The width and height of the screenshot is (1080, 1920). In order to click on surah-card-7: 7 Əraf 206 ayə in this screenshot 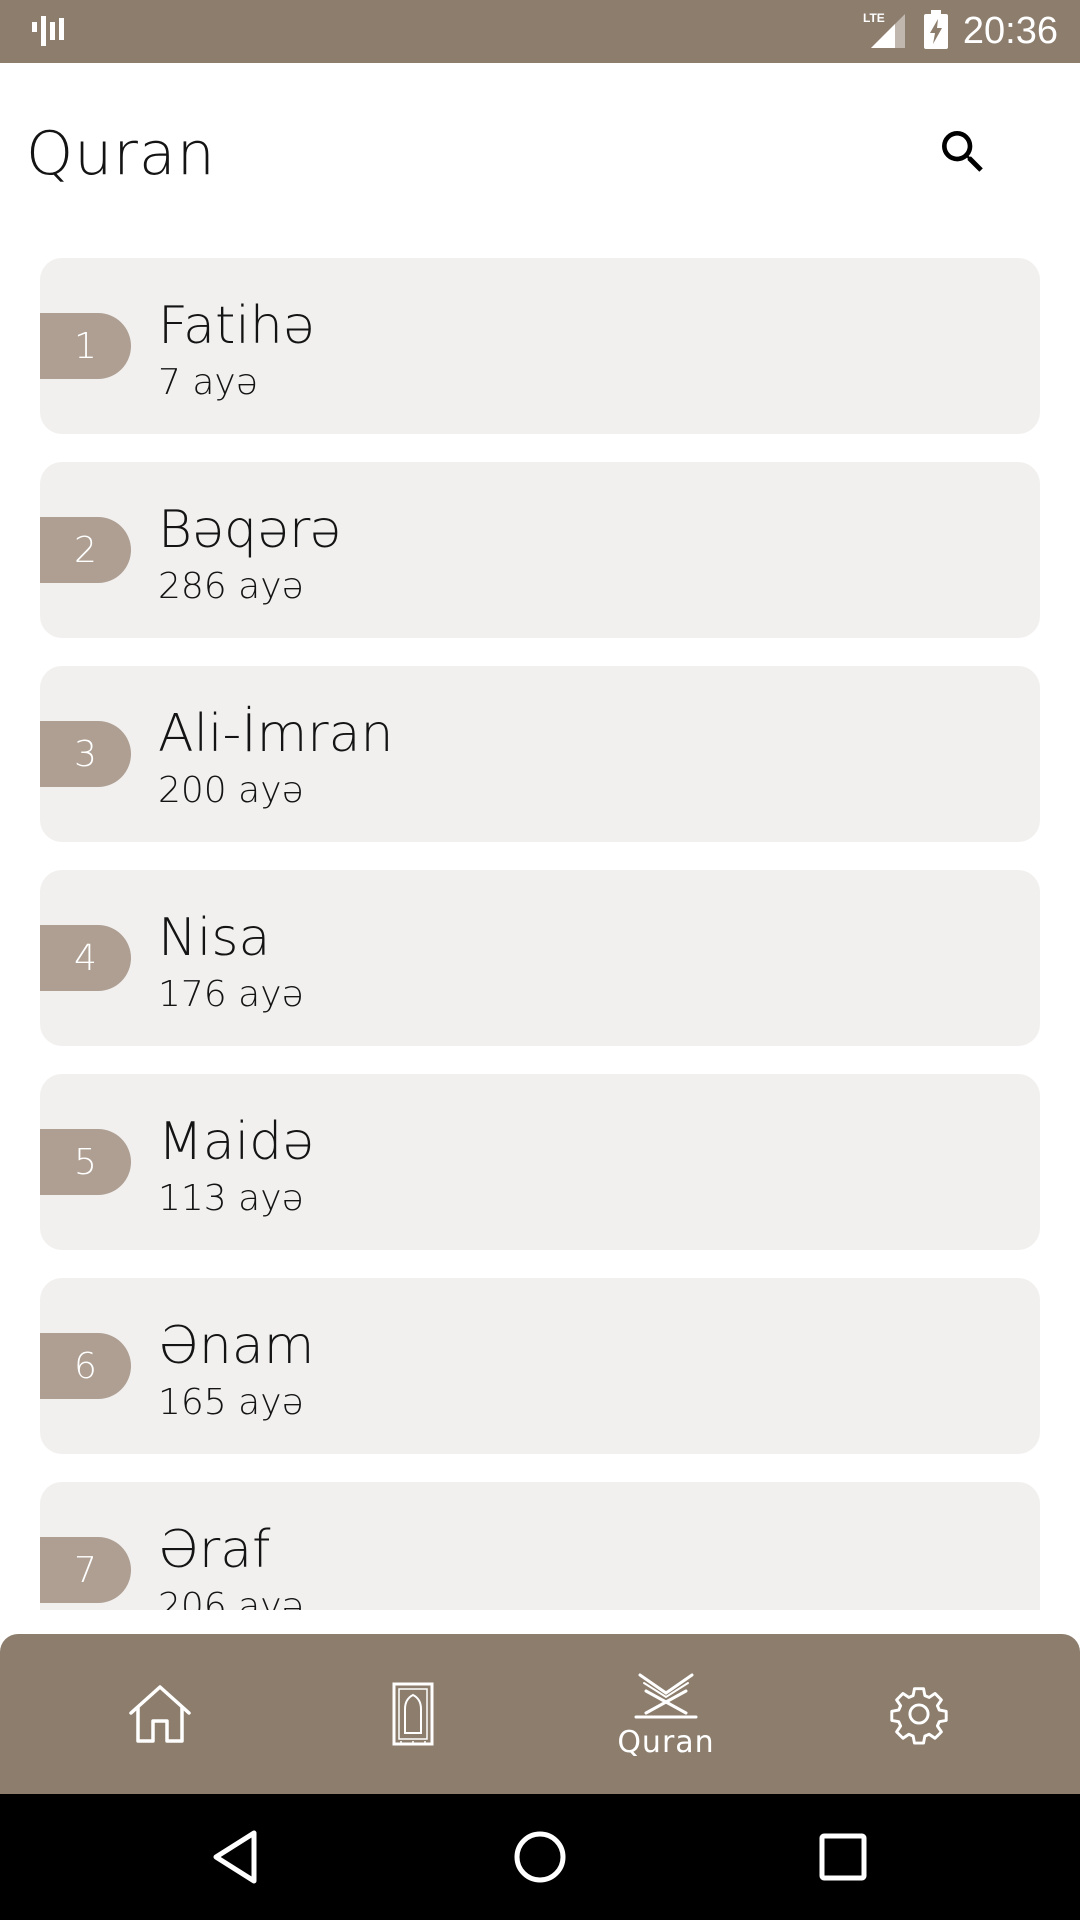, I will do `click(540, 1546)`.